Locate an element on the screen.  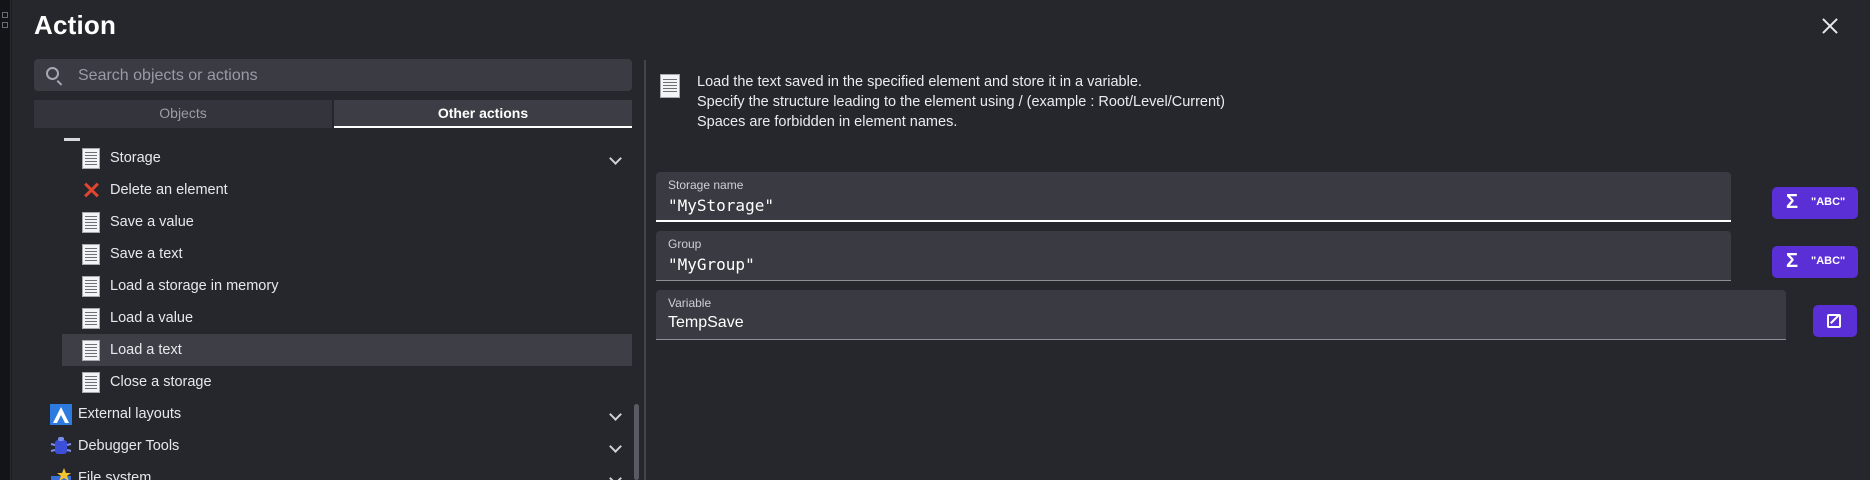
description-line: Spaces are forbidden in element names. is located at coordinates (827, 122).